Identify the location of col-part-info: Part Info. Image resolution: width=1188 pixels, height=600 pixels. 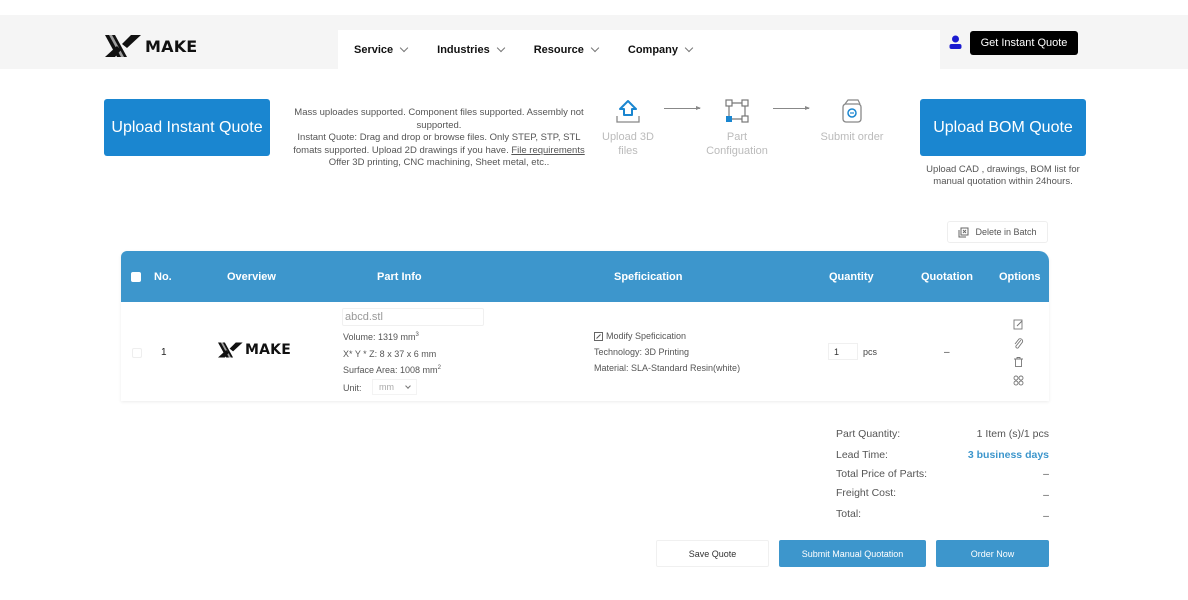
(399, 277).